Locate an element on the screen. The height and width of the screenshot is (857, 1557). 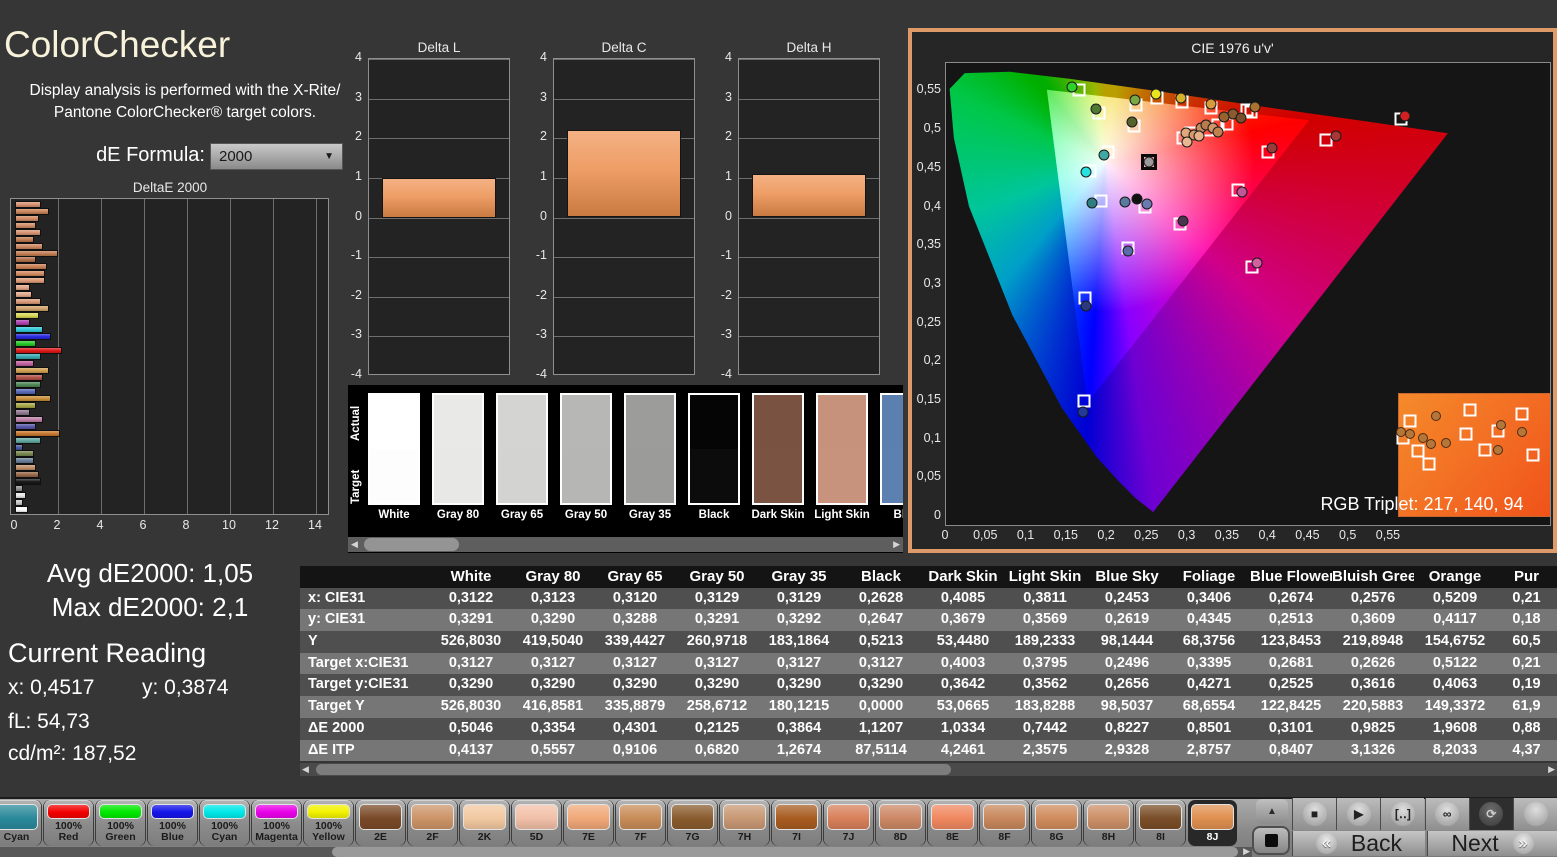
axis-tick-label: 0,2 is located at coordinates (1106, 535).